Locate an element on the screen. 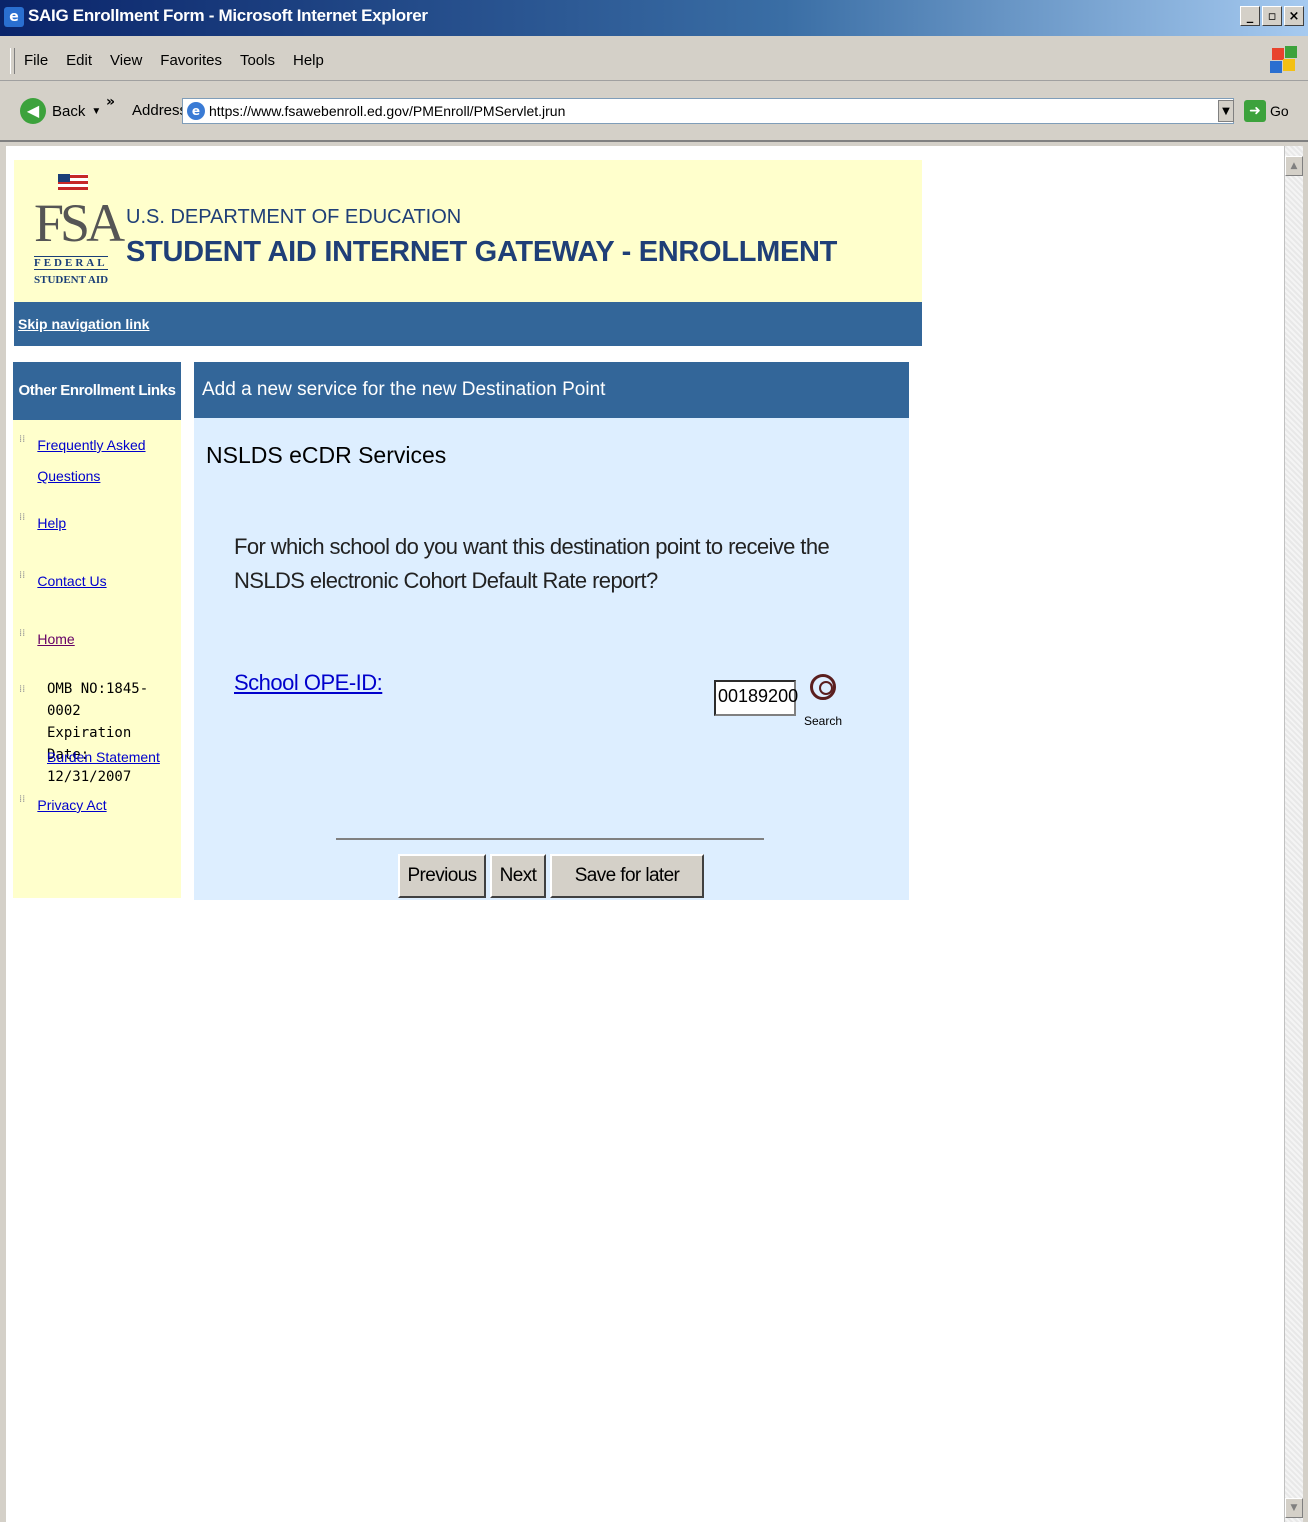 The image size is (1308, 1522). fsa-logo: FSA FEDERAL STUDENT AID is located at coordinates (79, 230).